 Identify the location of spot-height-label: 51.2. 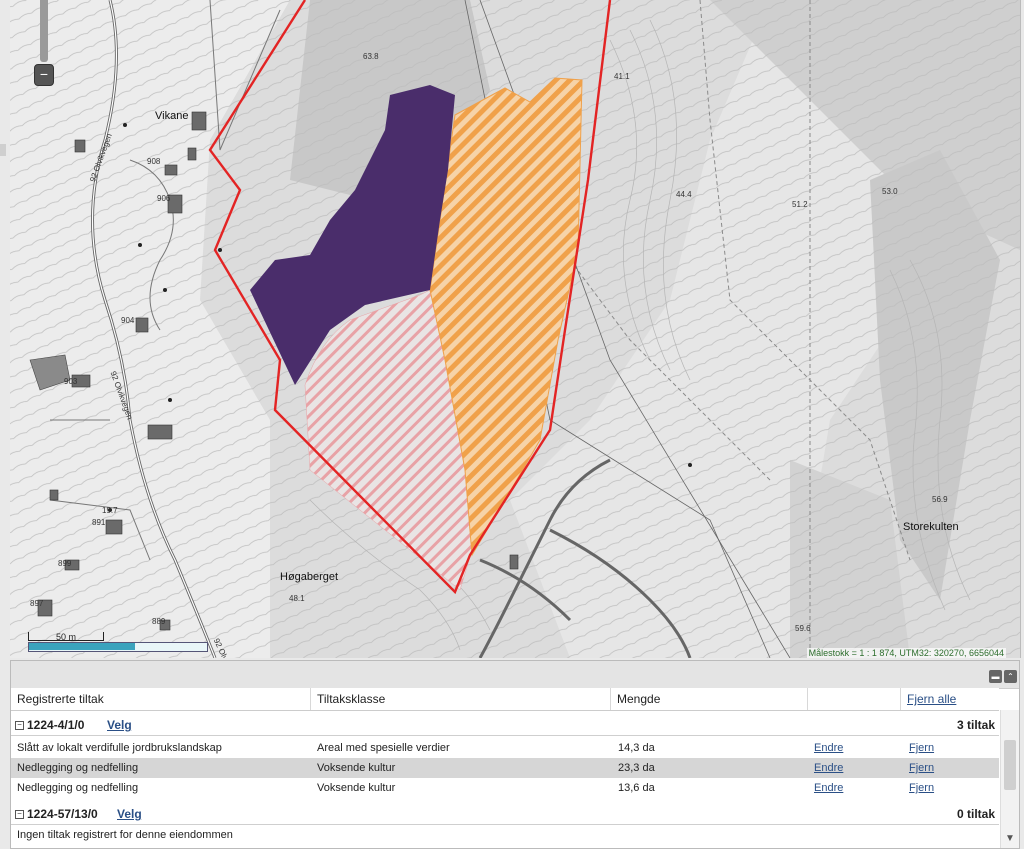
(800, 204).